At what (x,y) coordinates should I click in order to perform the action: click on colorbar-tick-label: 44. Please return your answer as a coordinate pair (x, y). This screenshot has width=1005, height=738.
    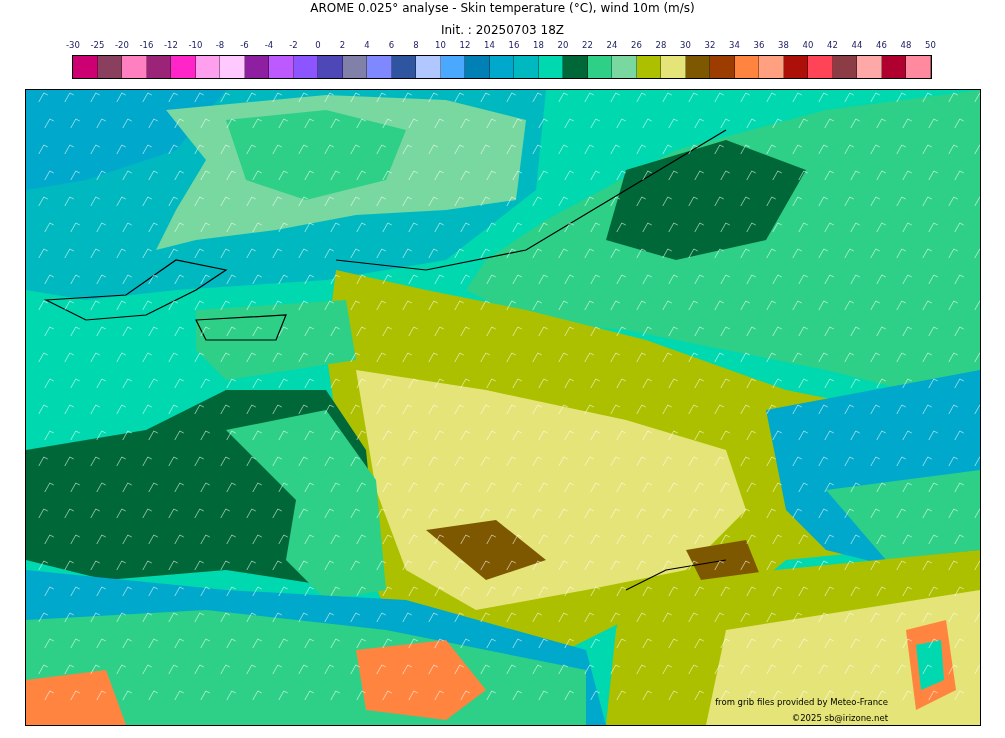
    Looking at the image, I should click on (857, 45).